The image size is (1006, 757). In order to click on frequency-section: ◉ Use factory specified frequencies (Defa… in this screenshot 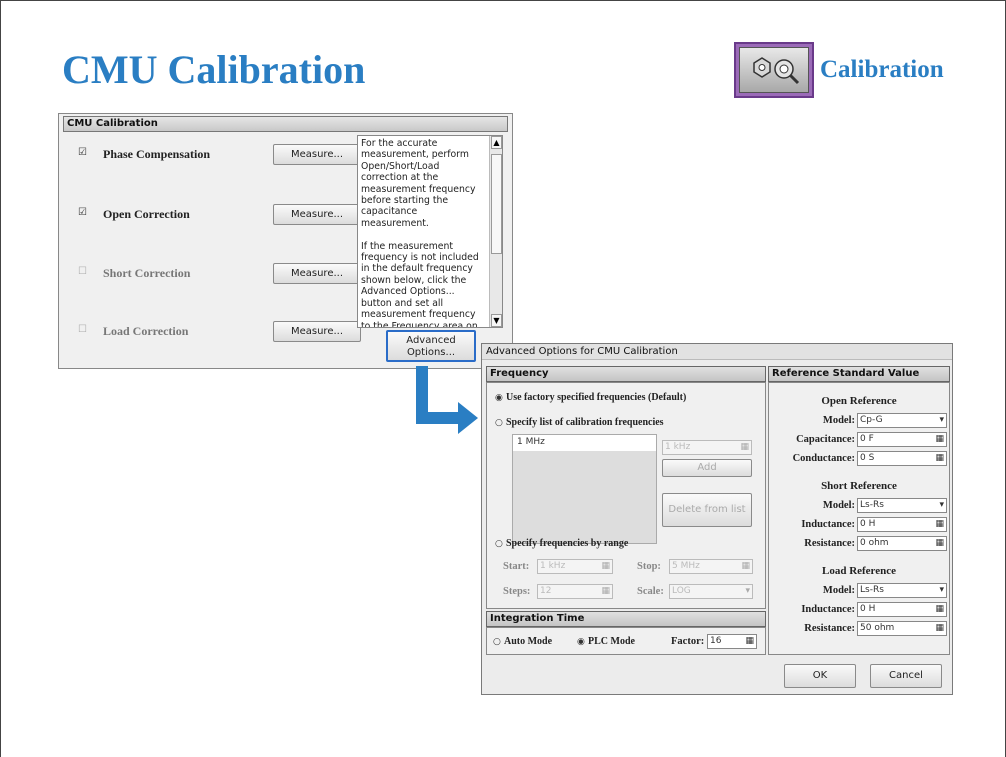, I will do `click(626, 495)`.